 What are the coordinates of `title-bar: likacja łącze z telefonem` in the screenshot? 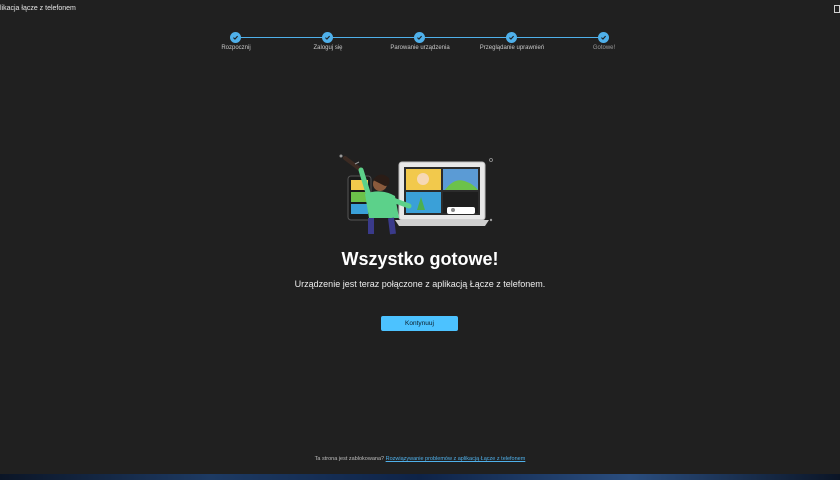 It's located at (420, 10).